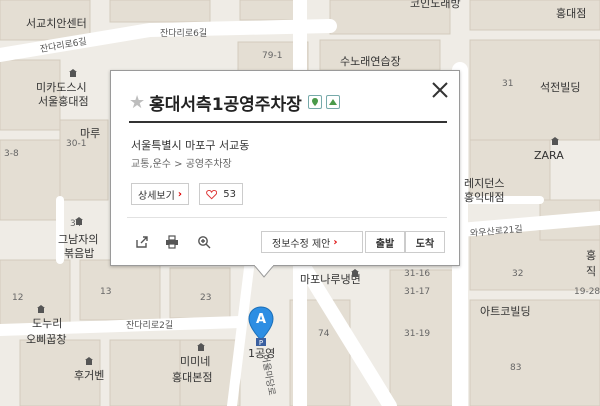  I want to click on place-title: 홍대서측1공영주차장, so click(225, 104).